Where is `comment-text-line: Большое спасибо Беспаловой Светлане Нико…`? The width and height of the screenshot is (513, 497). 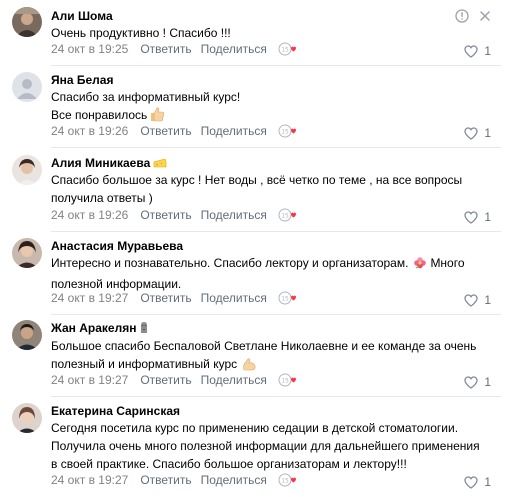
comment-text-line: Большое спасибо Беспаловой Светлане Нико… is located at coordinates (264, 346).